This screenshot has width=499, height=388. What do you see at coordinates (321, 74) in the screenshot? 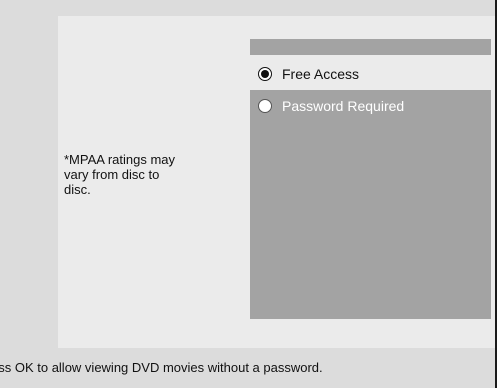
I see `option-label-free-access: Free Access` at bounding box center [321, 74].